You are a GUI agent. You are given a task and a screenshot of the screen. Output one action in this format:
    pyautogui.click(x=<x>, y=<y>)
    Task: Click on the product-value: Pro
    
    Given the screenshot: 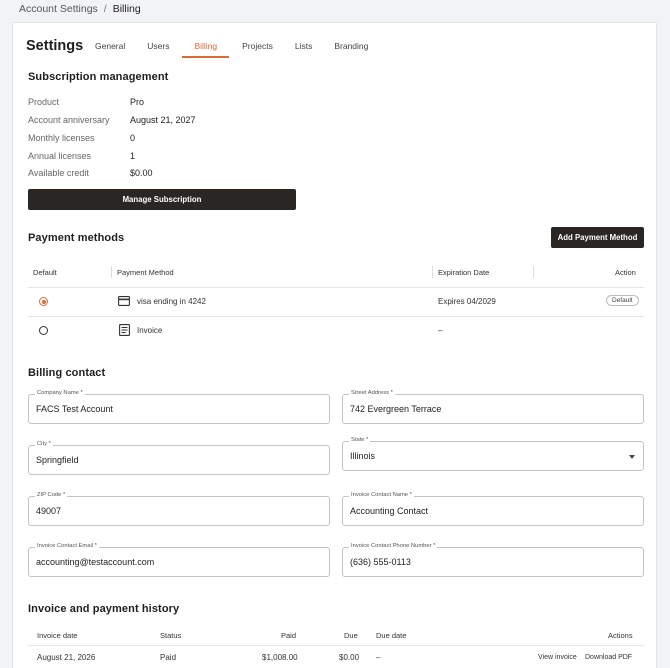 What is the action you would take?
    pyautogui.click(x=137, y=102)
    